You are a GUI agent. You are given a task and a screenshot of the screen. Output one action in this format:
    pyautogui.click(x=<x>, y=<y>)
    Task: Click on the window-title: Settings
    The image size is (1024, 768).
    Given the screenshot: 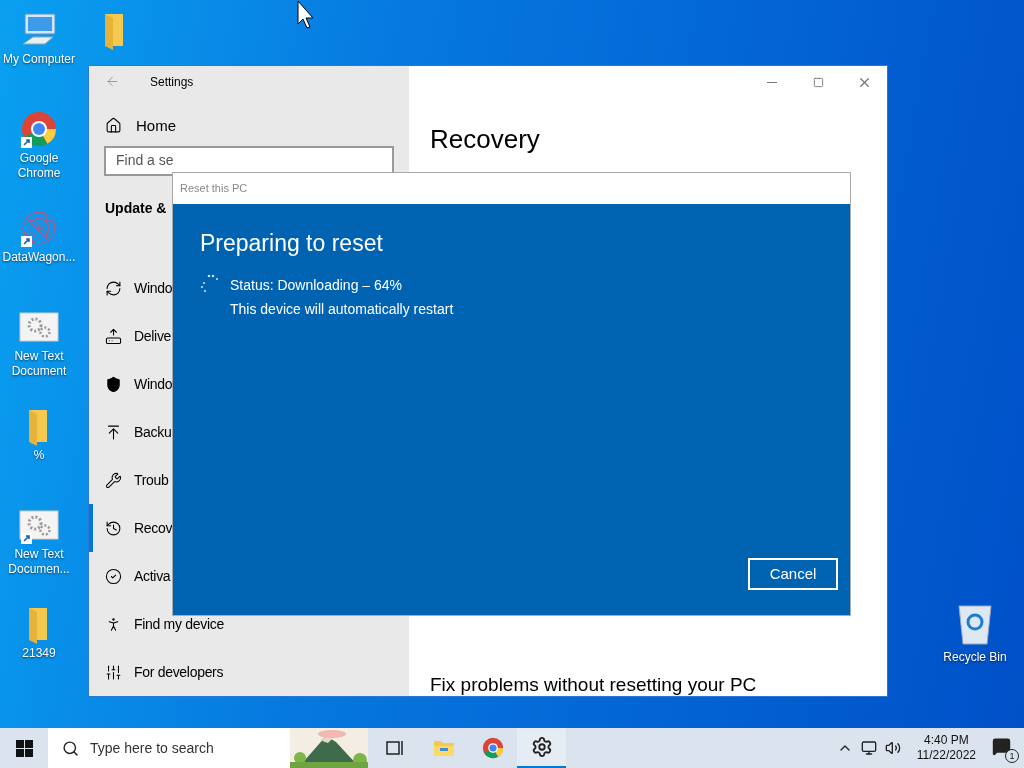 What is the action you would take?
    pyautogui.click(x=172, y=82)
    